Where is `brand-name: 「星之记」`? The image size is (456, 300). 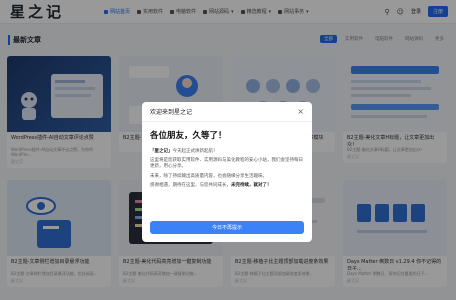
brand-name: 「星之记」 is located at coordinates (161, 151).